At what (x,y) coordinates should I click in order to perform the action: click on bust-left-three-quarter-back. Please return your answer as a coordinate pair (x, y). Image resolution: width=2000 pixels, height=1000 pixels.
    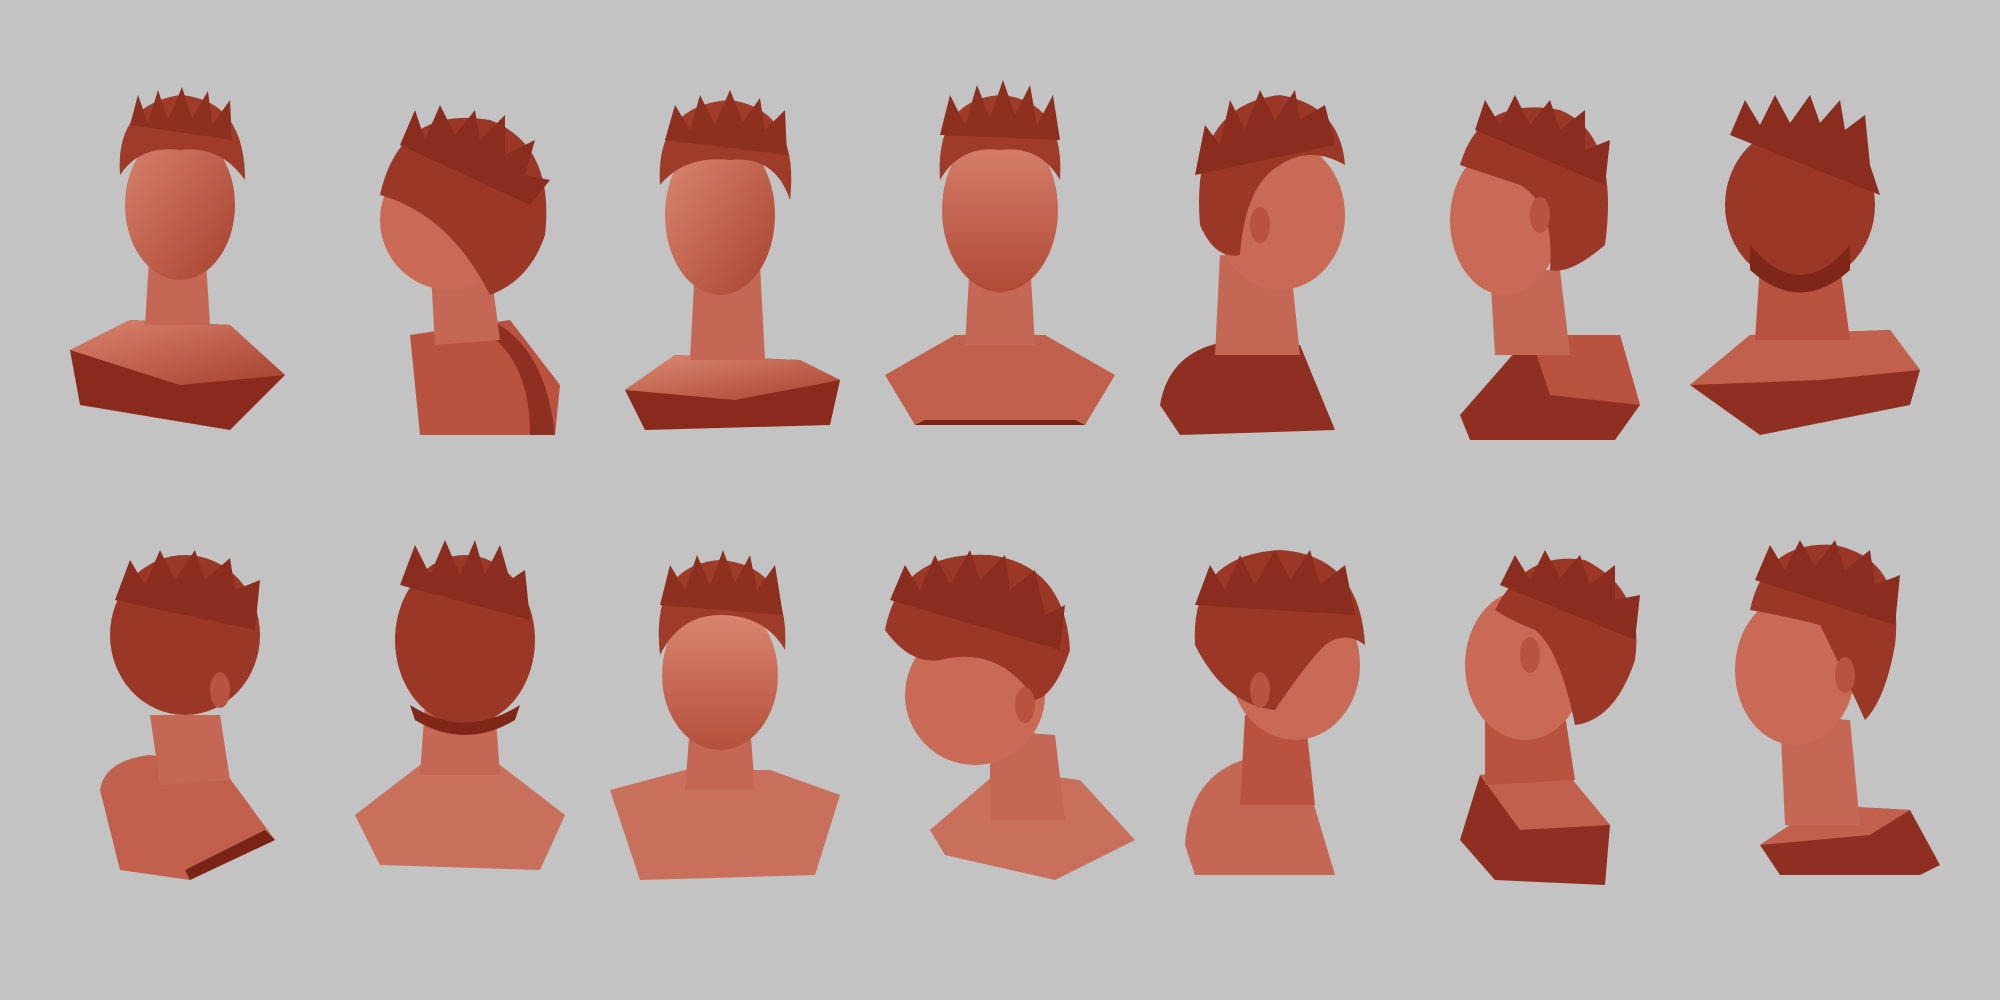
    Looking at the image, I should click on (1545, 267).